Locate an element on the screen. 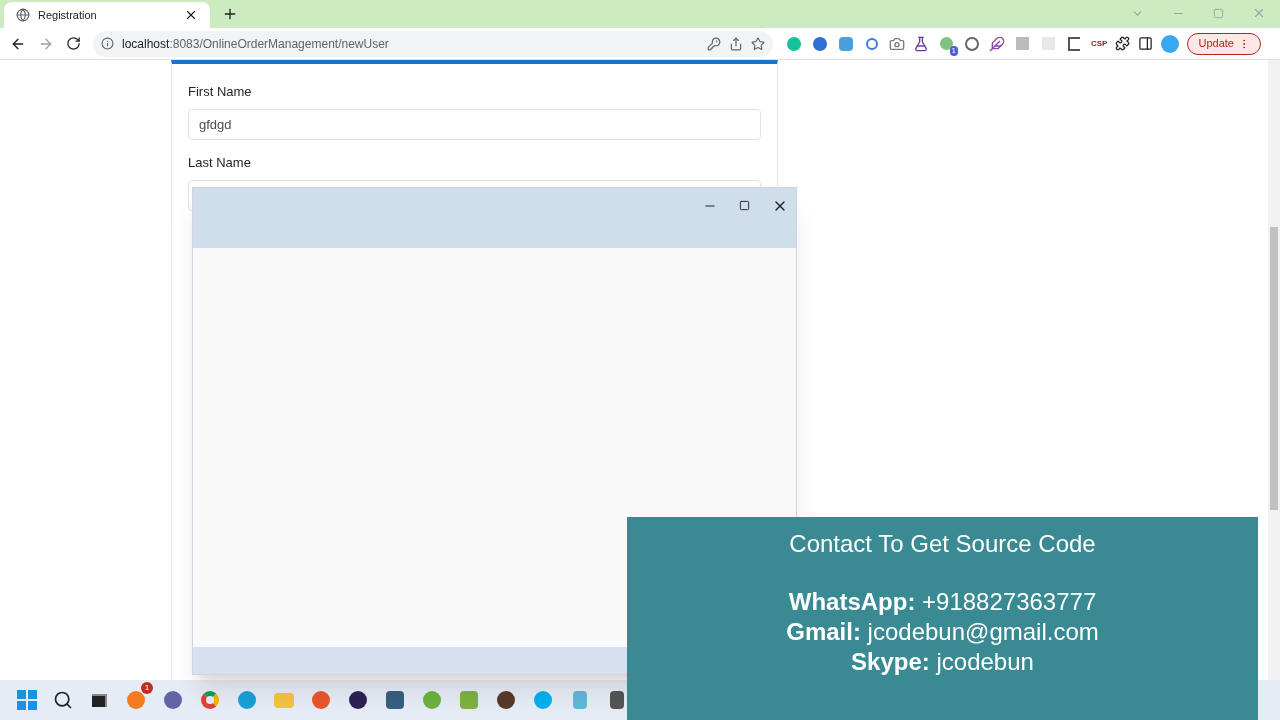 This screenshot has height=720, width=1280. address-bar: localhost:8083/OnlineOrderManagement/newUser is located at coordinates (433, 43).